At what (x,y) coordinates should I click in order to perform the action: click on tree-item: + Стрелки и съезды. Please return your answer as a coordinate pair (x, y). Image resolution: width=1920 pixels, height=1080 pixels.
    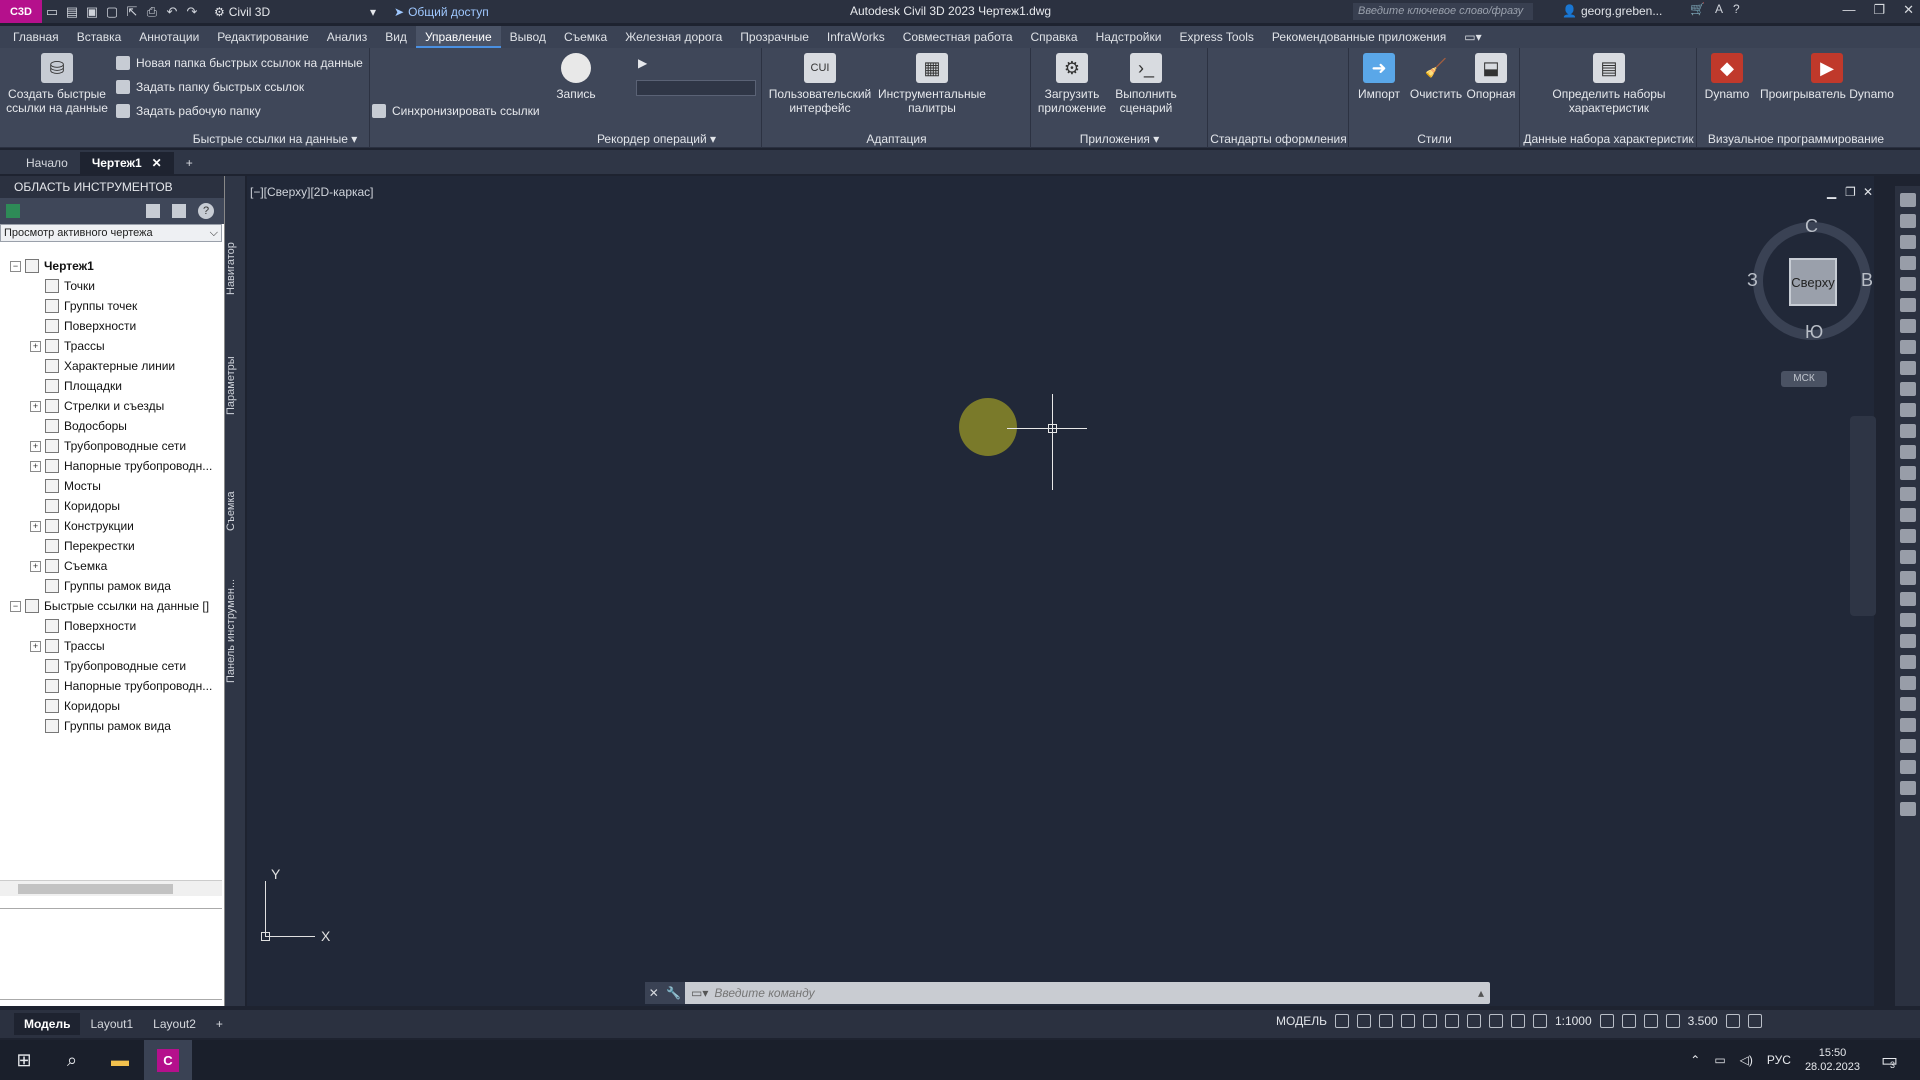
    Looking at the image, I should click on (111, 406).